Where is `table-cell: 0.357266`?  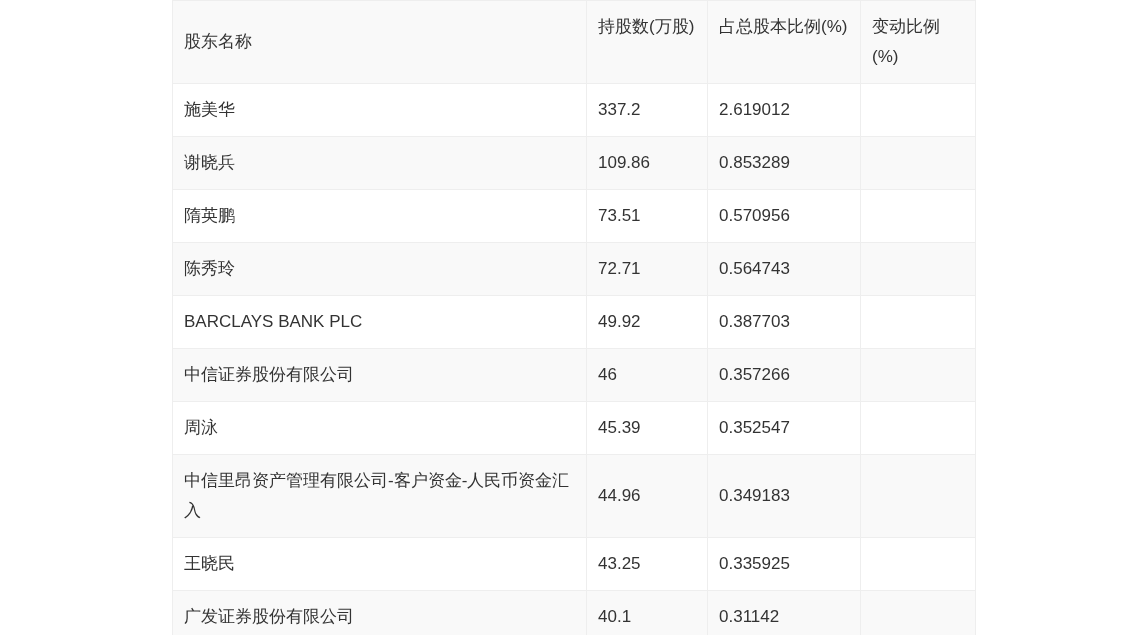 table-cell: 0.357266 is located at coordinates (784, 375).